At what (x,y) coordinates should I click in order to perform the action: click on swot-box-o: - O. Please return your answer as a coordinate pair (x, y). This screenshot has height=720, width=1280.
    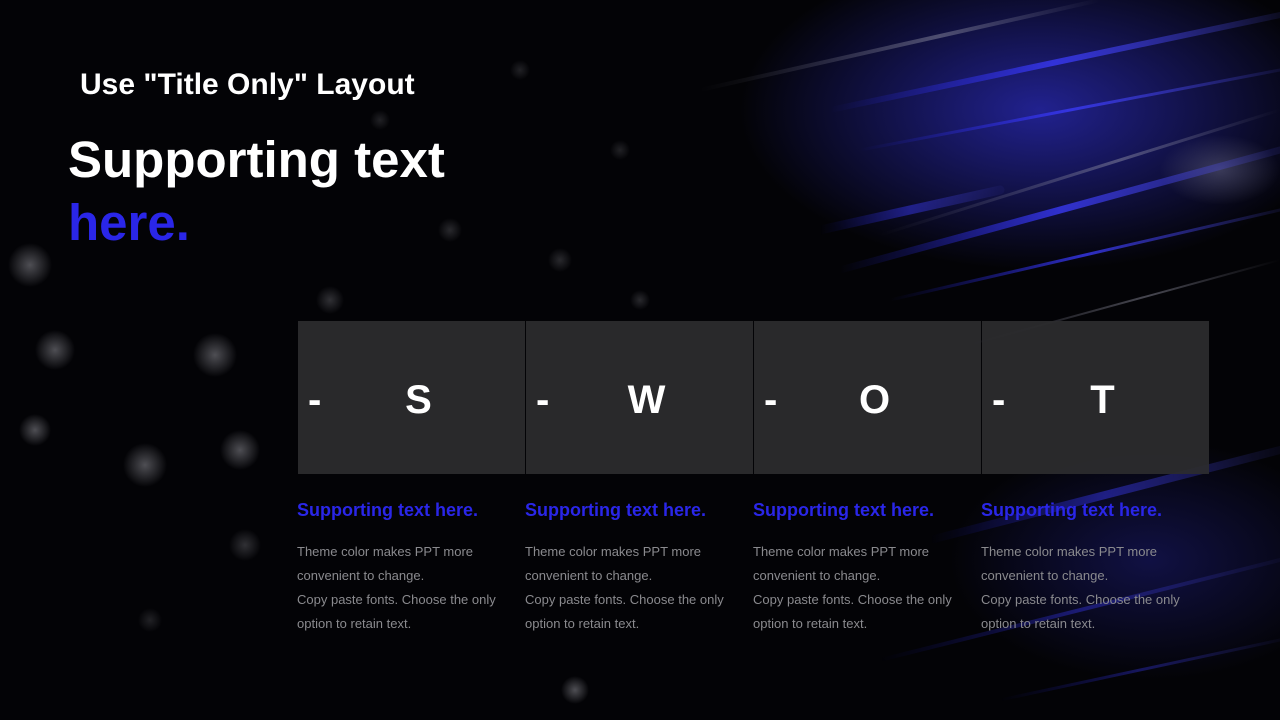
    Looking at the image, I should click on (867, 397).